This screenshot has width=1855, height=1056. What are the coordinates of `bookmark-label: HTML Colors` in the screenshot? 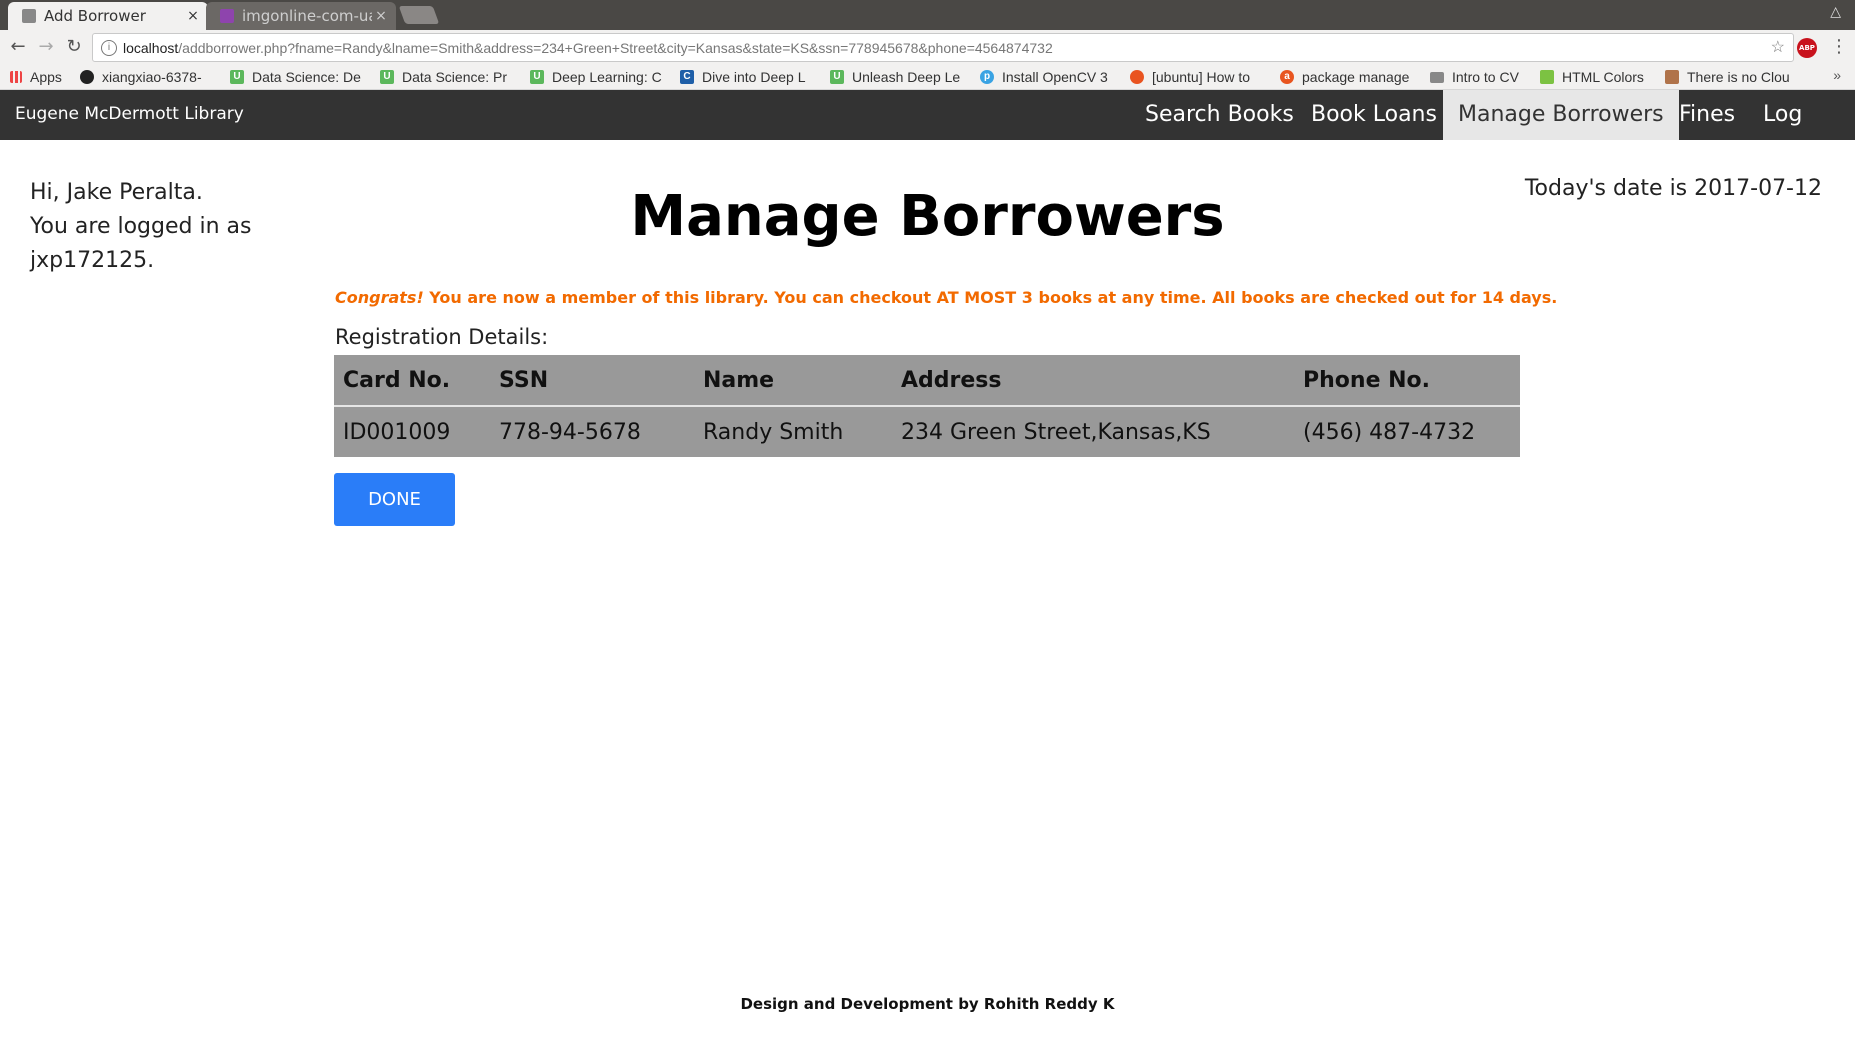 It's located at (1603, 77).